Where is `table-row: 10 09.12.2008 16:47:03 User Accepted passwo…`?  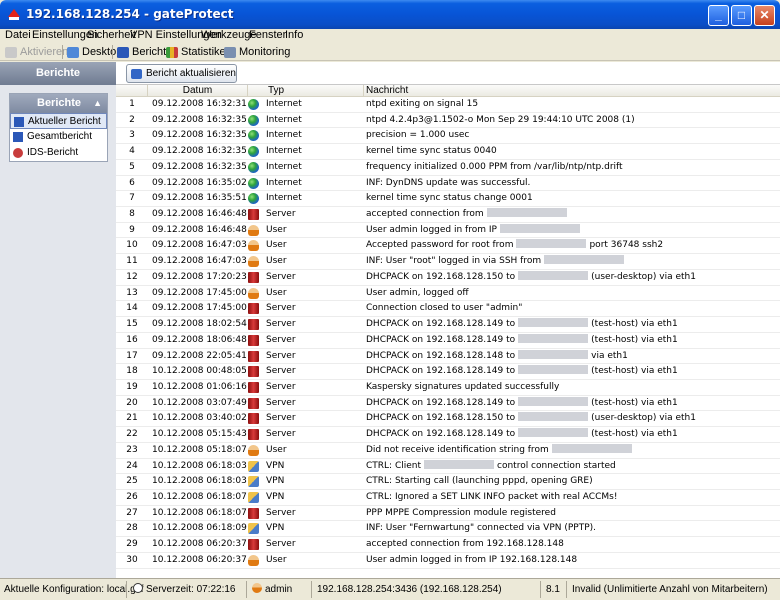
table-row: 10 09.12.2008 16:47:03 User Accepted passwo… is located at coordinates (448, 246).